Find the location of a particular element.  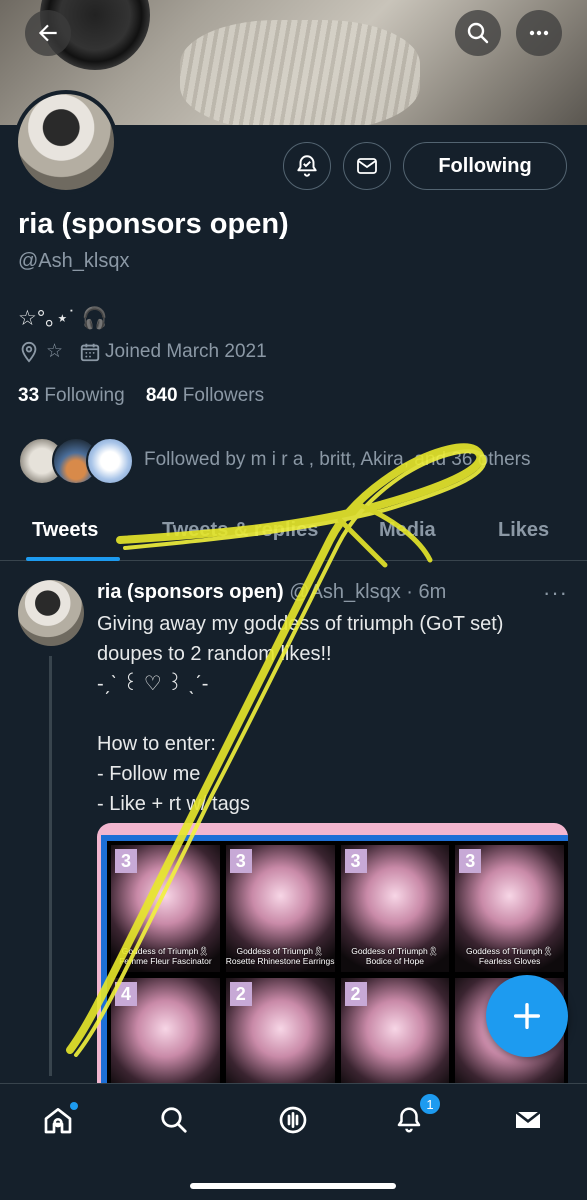

tweet-handle-time: @Ash_klsqx · 6m is located at coordinates (368, 592).